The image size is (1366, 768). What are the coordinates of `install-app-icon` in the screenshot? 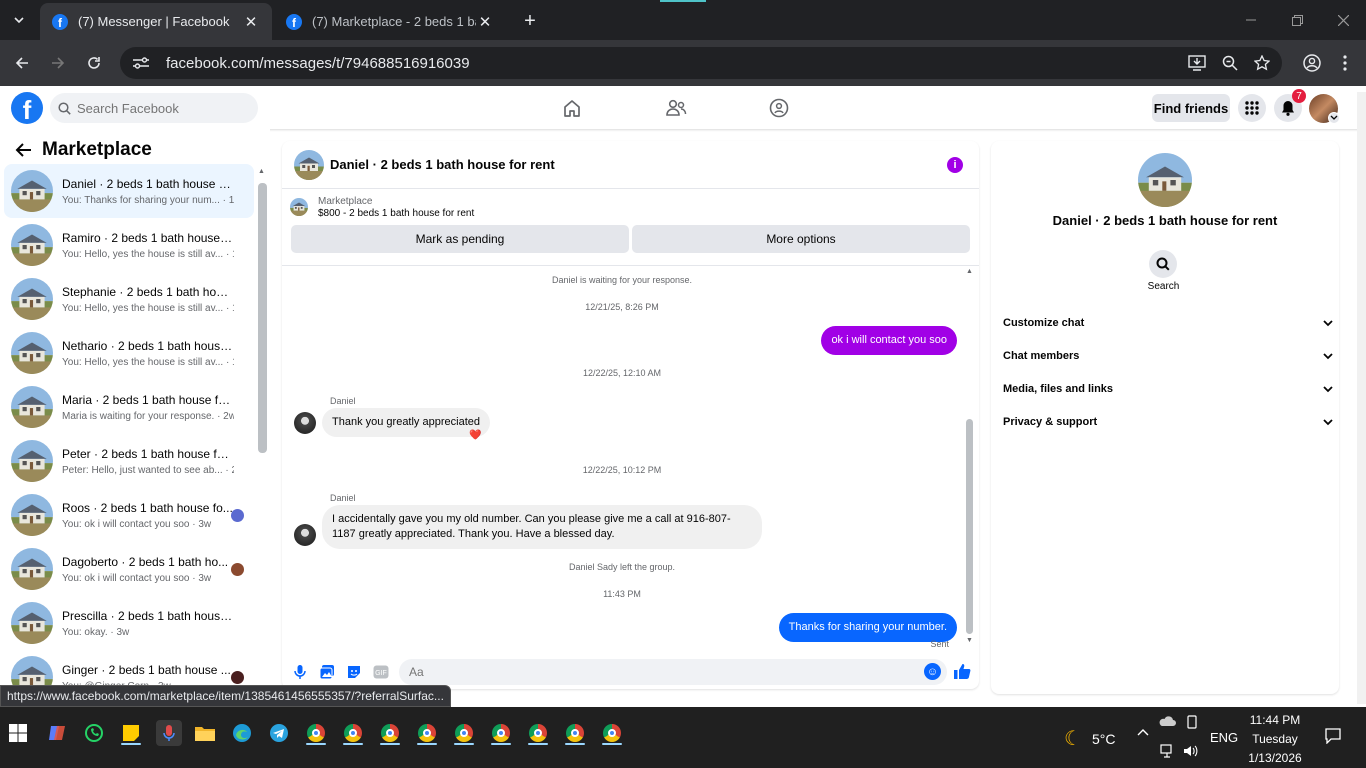 It's located at (1197, 63).